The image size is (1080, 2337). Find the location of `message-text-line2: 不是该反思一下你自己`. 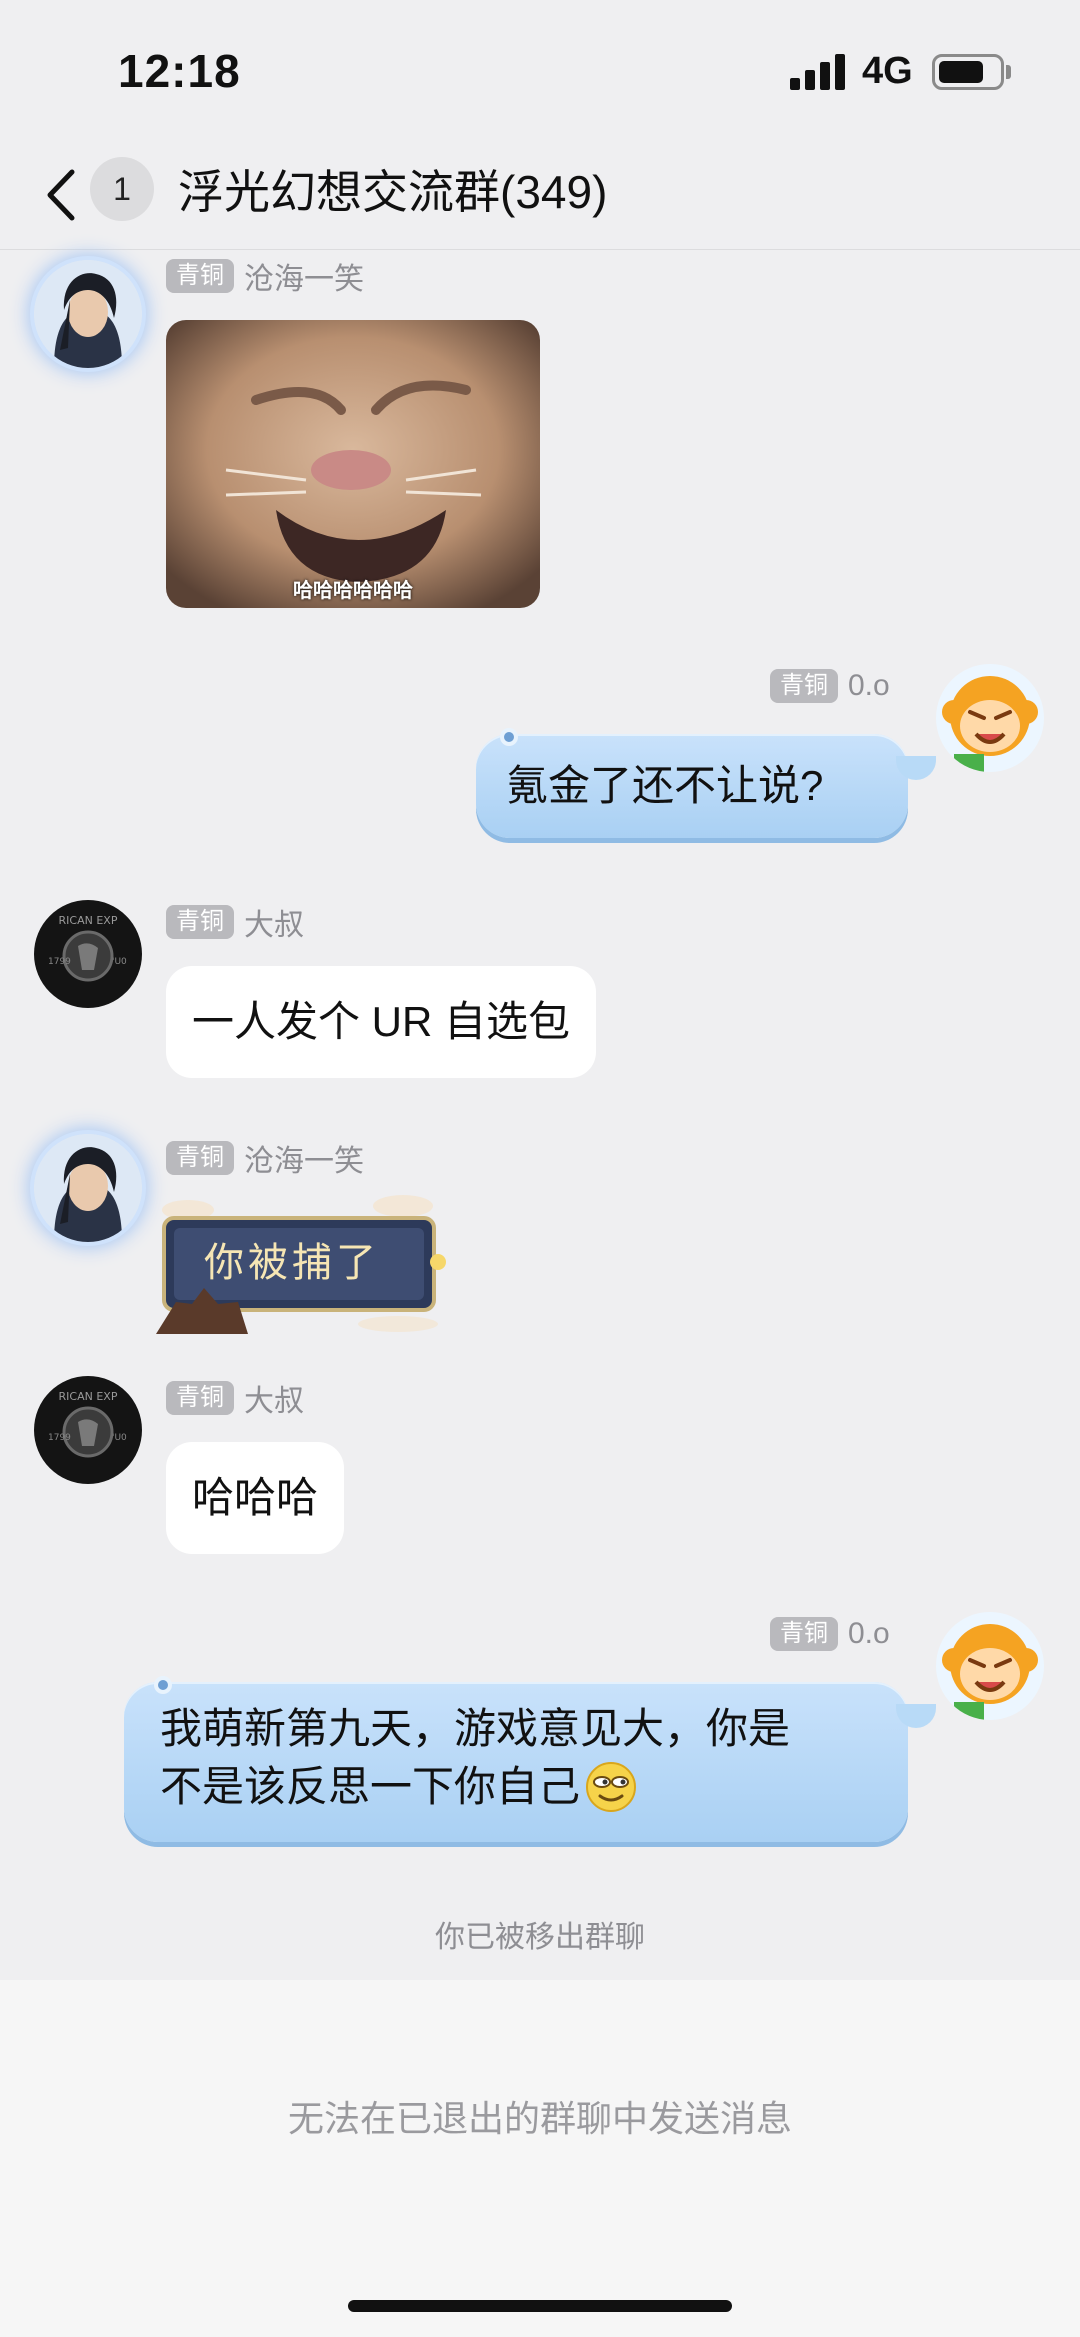

message-text-line2: 不是该反思一下你自己 is located at coordinates (370, 1786).